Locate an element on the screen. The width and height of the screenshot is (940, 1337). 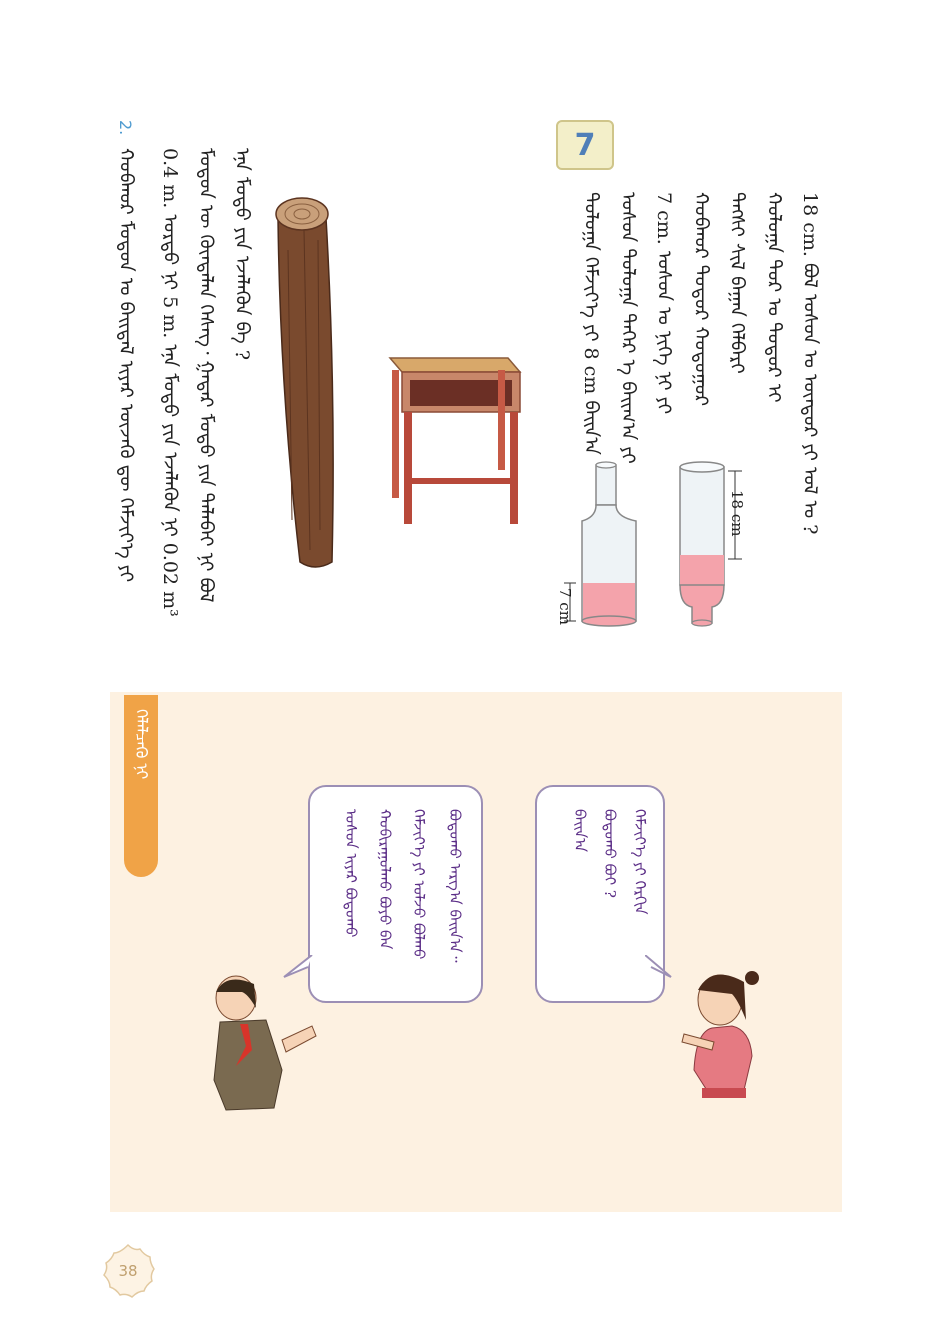
log-problem-line-1: ᠡᠨᠡ ᠮᠣᠳᠣ ᠶᠢᠨ ᠡᠵᠡᠯᠡᠬᠦᠨ ᠪᠠ ? is located at coordinates (242, 254).